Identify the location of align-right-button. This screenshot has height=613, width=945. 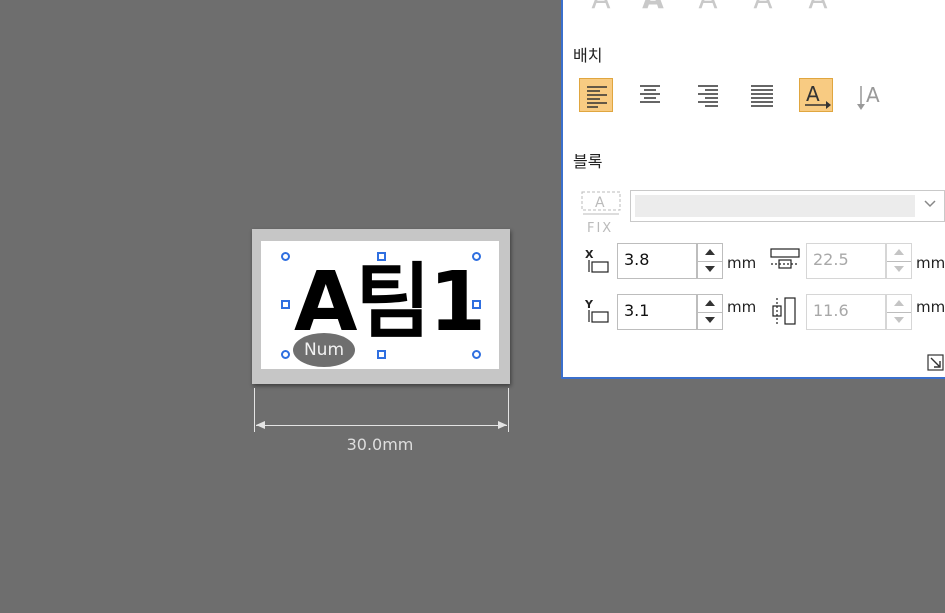
(708, 95).